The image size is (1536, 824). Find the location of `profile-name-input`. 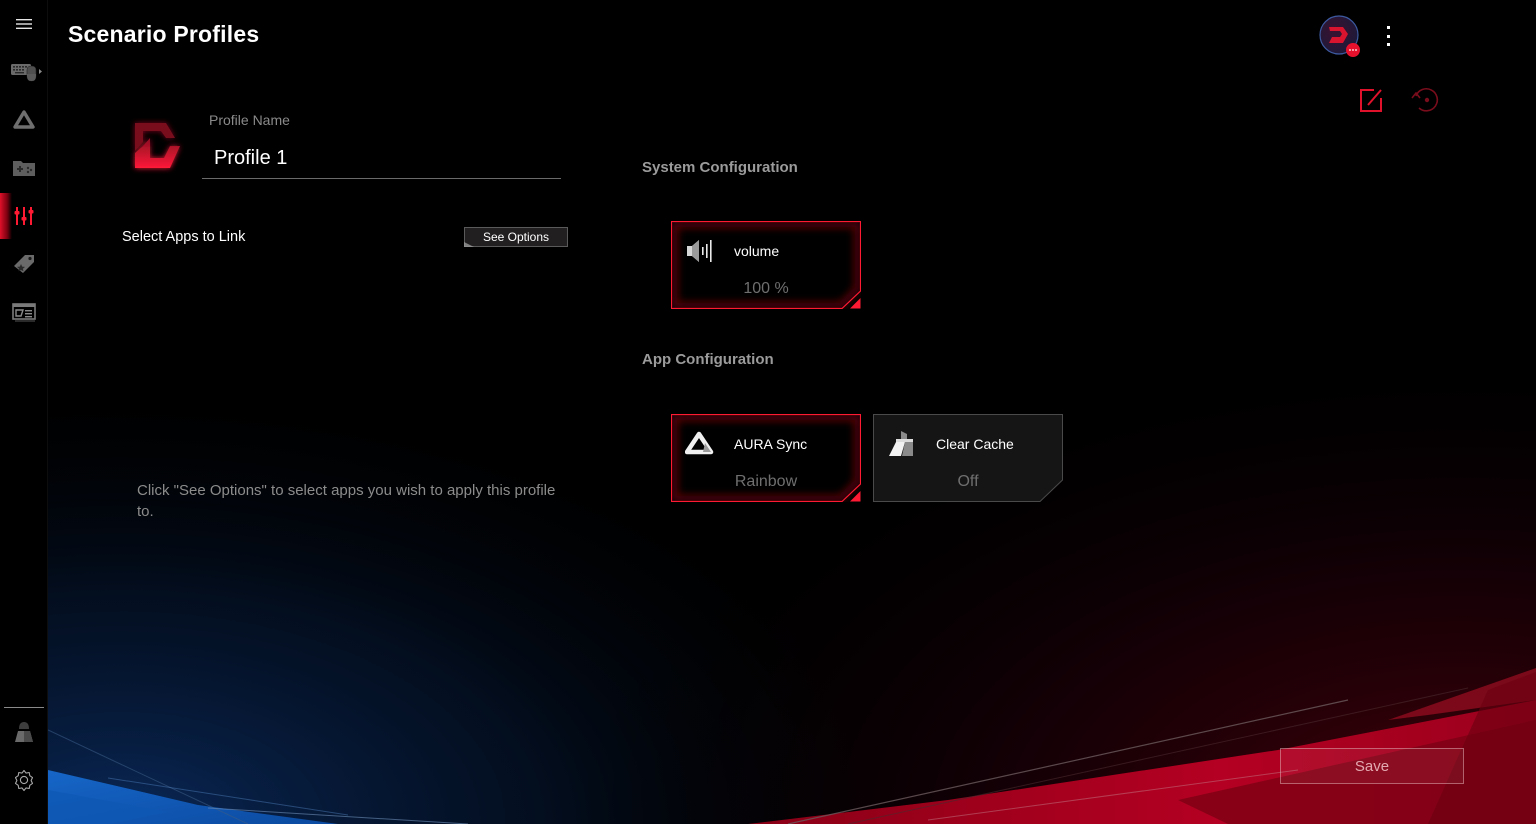

profile-name-input is located at coordinates (381, 158).